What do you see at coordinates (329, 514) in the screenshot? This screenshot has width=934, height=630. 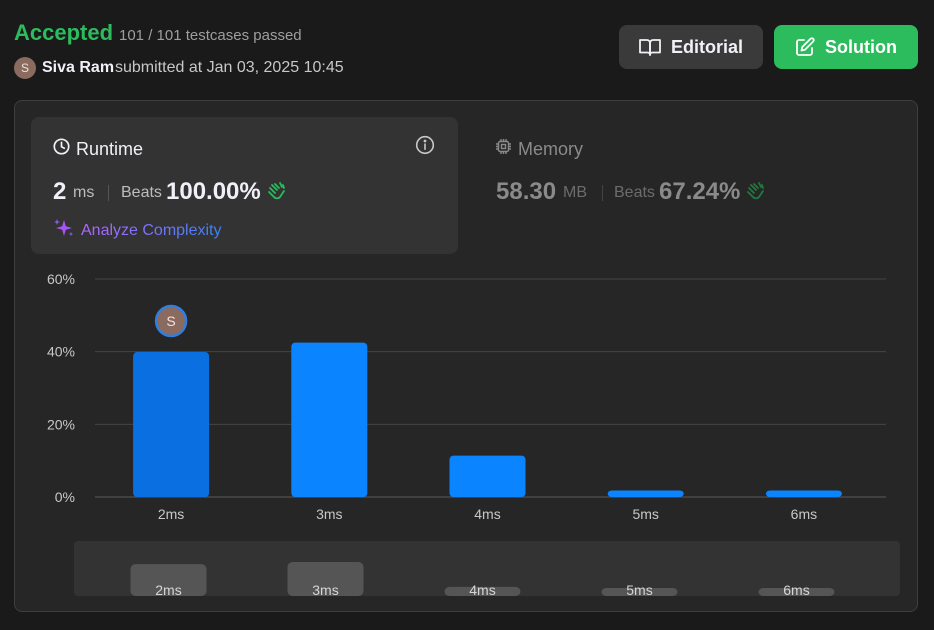 I see `x-tick-label: 3ms` at bounding box center [329, 514].